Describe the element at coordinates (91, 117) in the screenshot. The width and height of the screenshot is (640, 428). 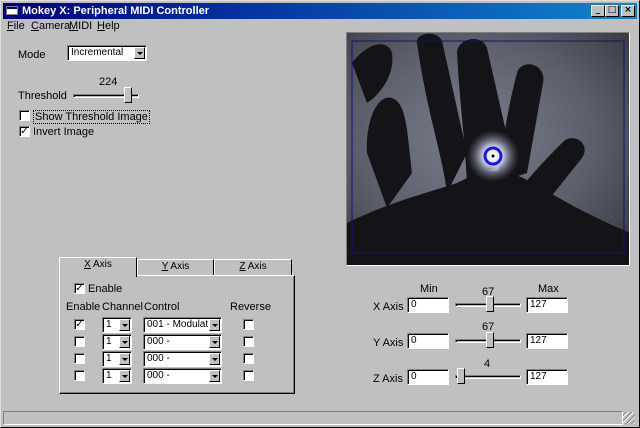
I see `show-threshold-image-label: Show Threshold Image` at that location.